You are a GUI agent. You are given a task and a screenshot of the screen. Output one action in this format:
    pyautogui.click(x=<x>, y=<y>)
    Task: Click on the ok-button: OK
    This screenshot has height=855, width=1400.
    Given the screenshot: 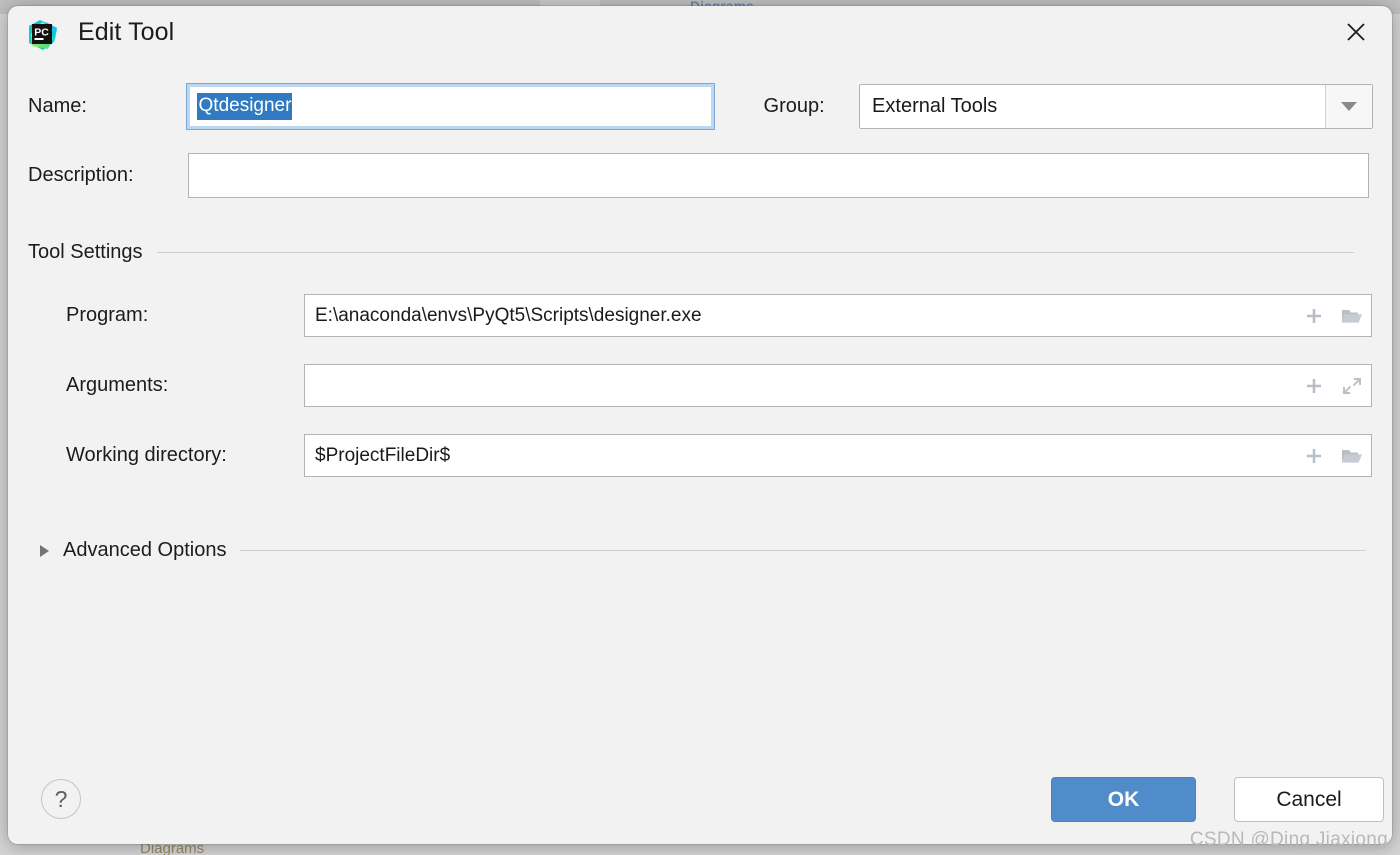 What is the action you would take?
    pyautogui.click(x=1123, y=799)
    